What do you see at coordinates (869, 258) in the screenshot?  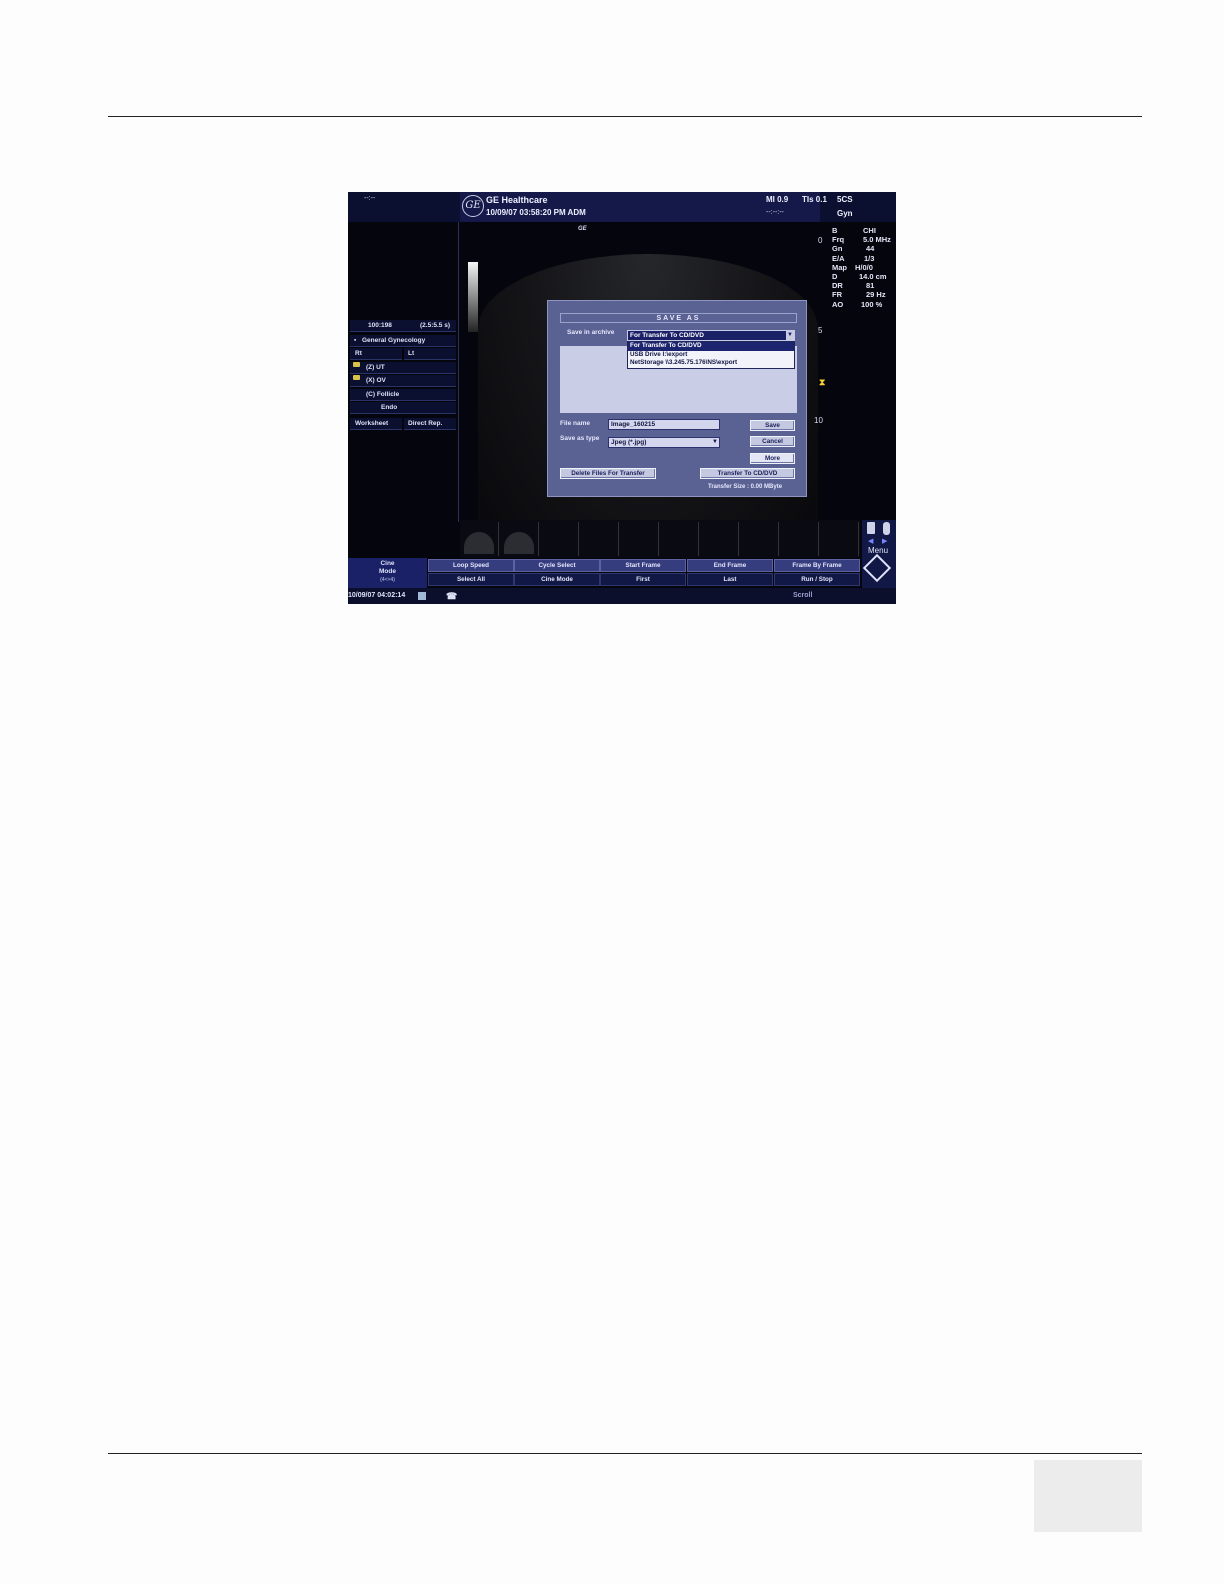 I see `param-value: 1/3` at bounding box center [869, 258].